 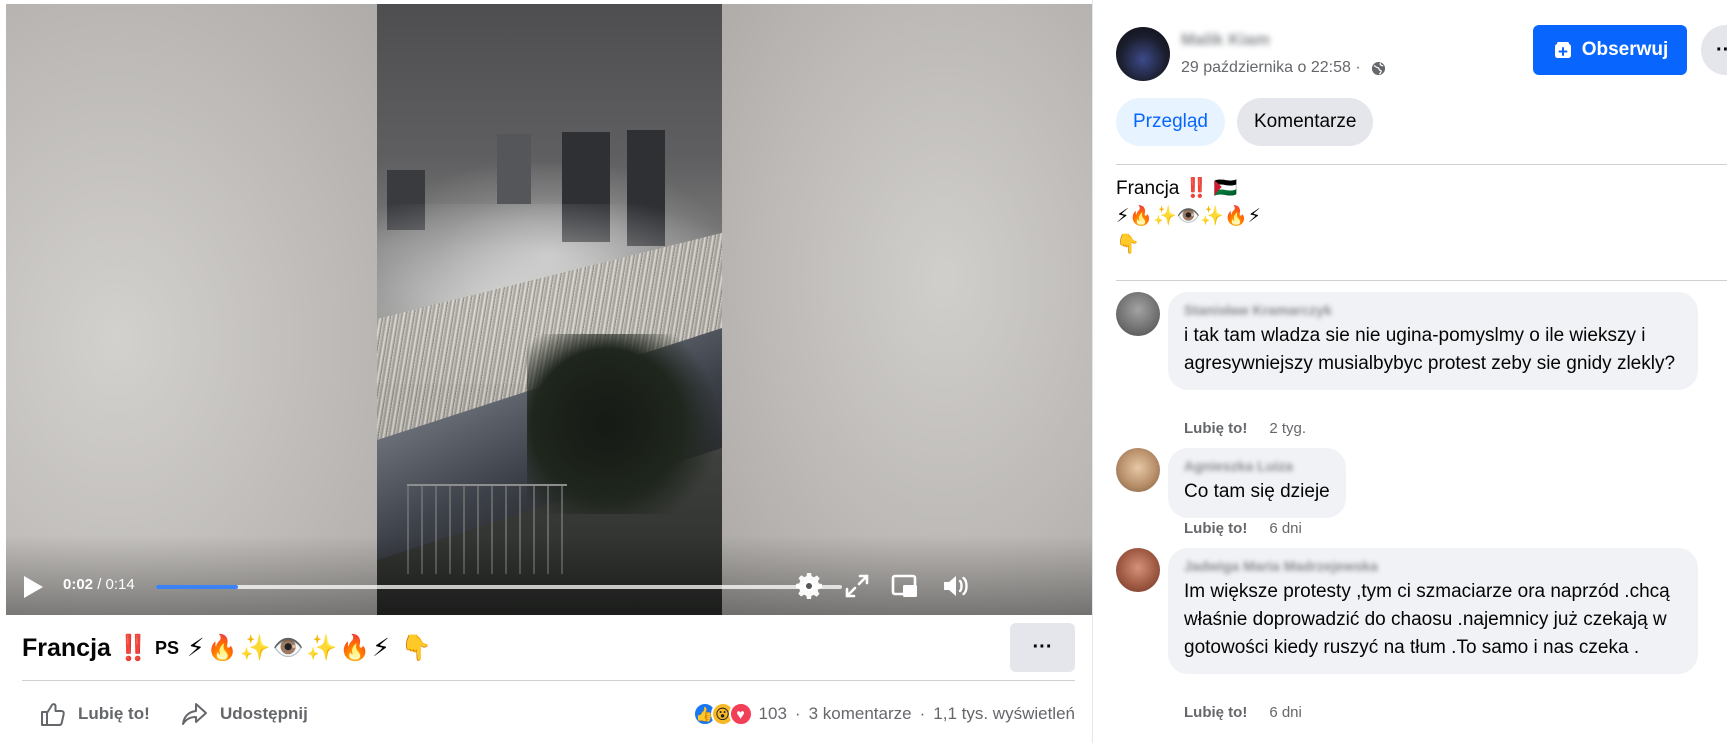 I want to click on picture-in-picture-icon, so click(x=905, y=586).